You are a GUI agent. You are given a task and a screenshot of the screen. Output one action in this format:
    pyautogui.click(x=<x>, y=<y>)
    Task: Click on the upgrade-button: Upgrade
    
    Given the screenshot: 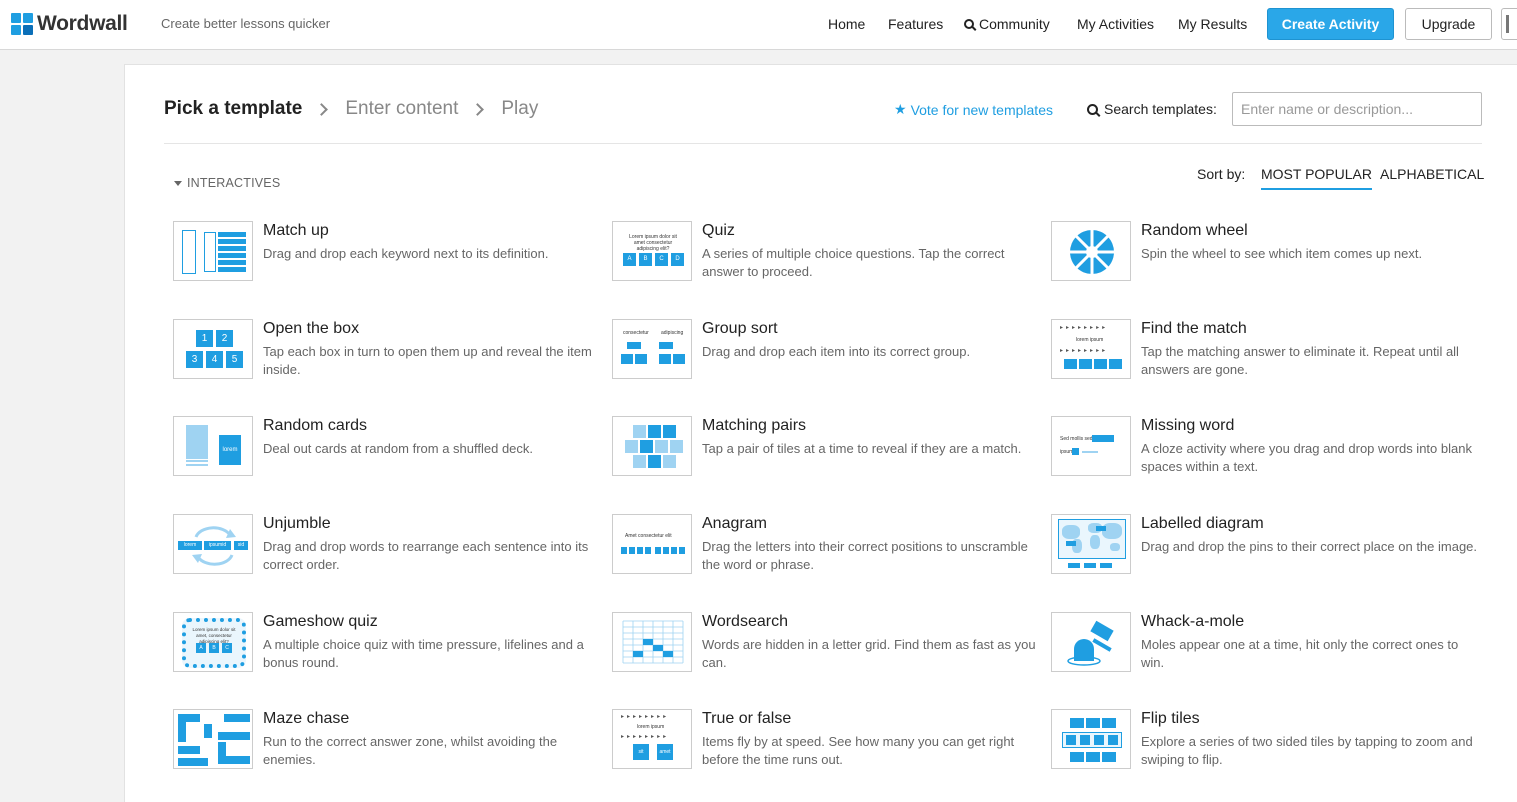 What is the action you would take?
    pyautogui.click(x=1448, y=24)
    